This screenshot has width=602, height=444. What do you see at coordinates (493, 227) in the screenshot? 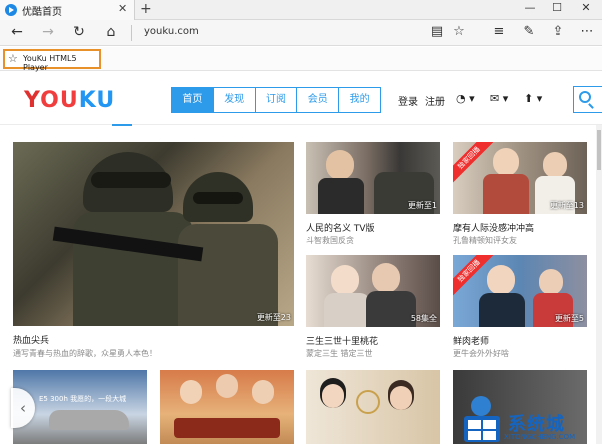
I see `card-title: 摩有人际没感冲冲高` at bounding box center [493, 227].